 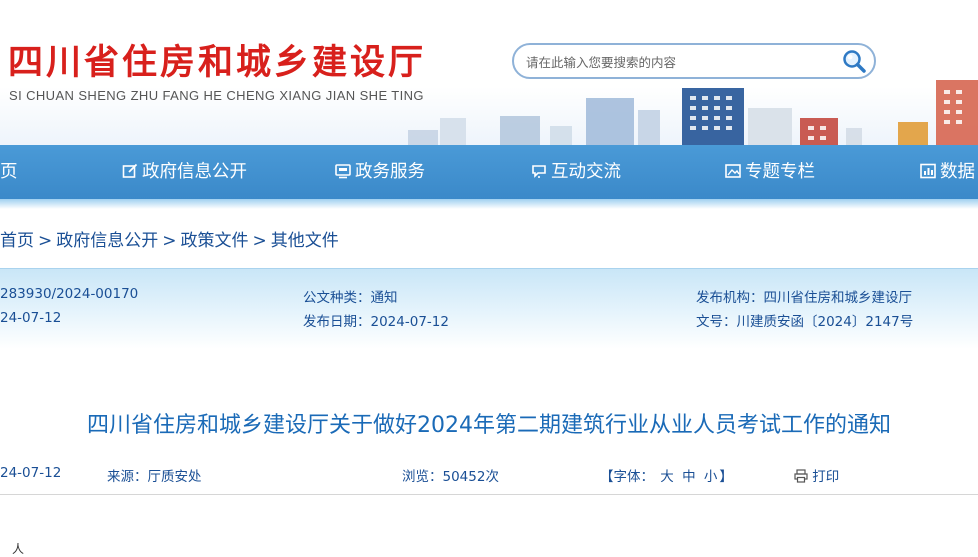 I want to click on breadcrumb-home: 首页, so click(x=17, y=241).